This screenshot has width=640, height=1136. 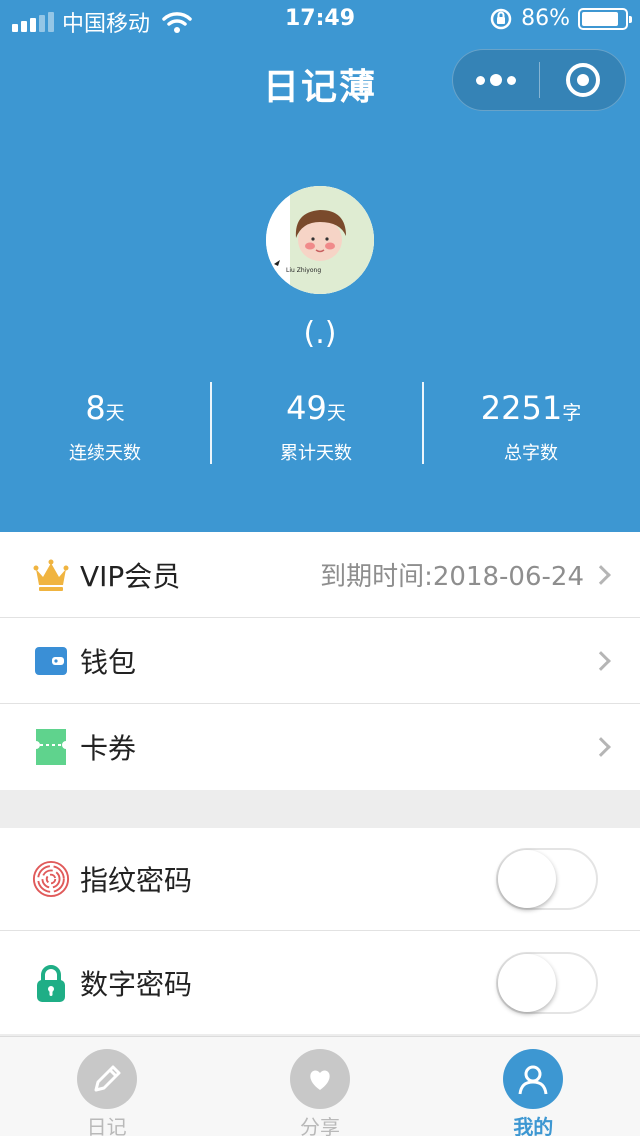 I want to click on stat-word-count: 2251字 总字数, so click(x=531, y=423).